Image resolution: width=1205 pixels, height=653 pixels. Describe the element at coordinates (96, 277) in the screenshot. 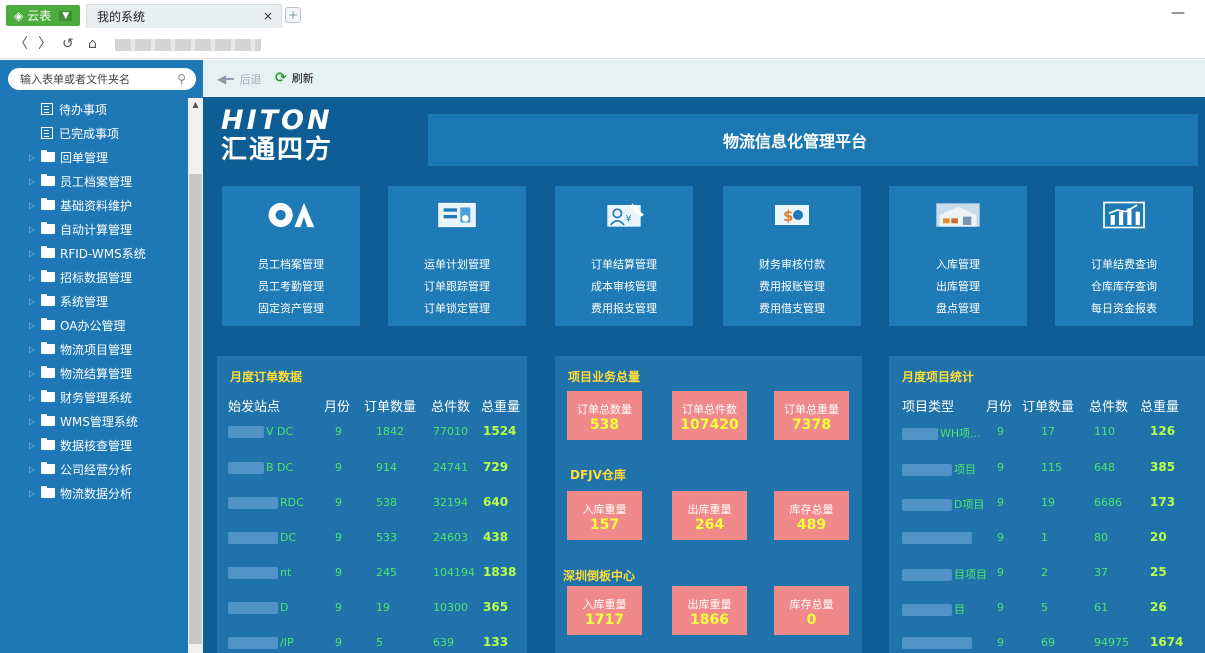

I see `sidebar-item-label: 招标数据管理` at that location.